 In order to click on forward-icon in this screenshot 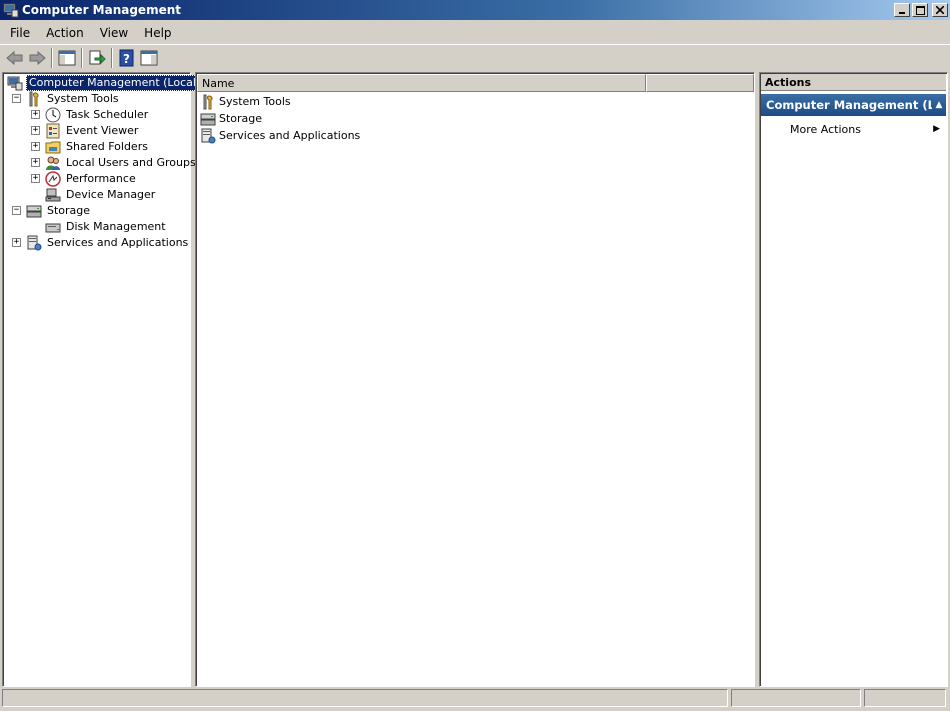, I will do `click(37, 57)`.